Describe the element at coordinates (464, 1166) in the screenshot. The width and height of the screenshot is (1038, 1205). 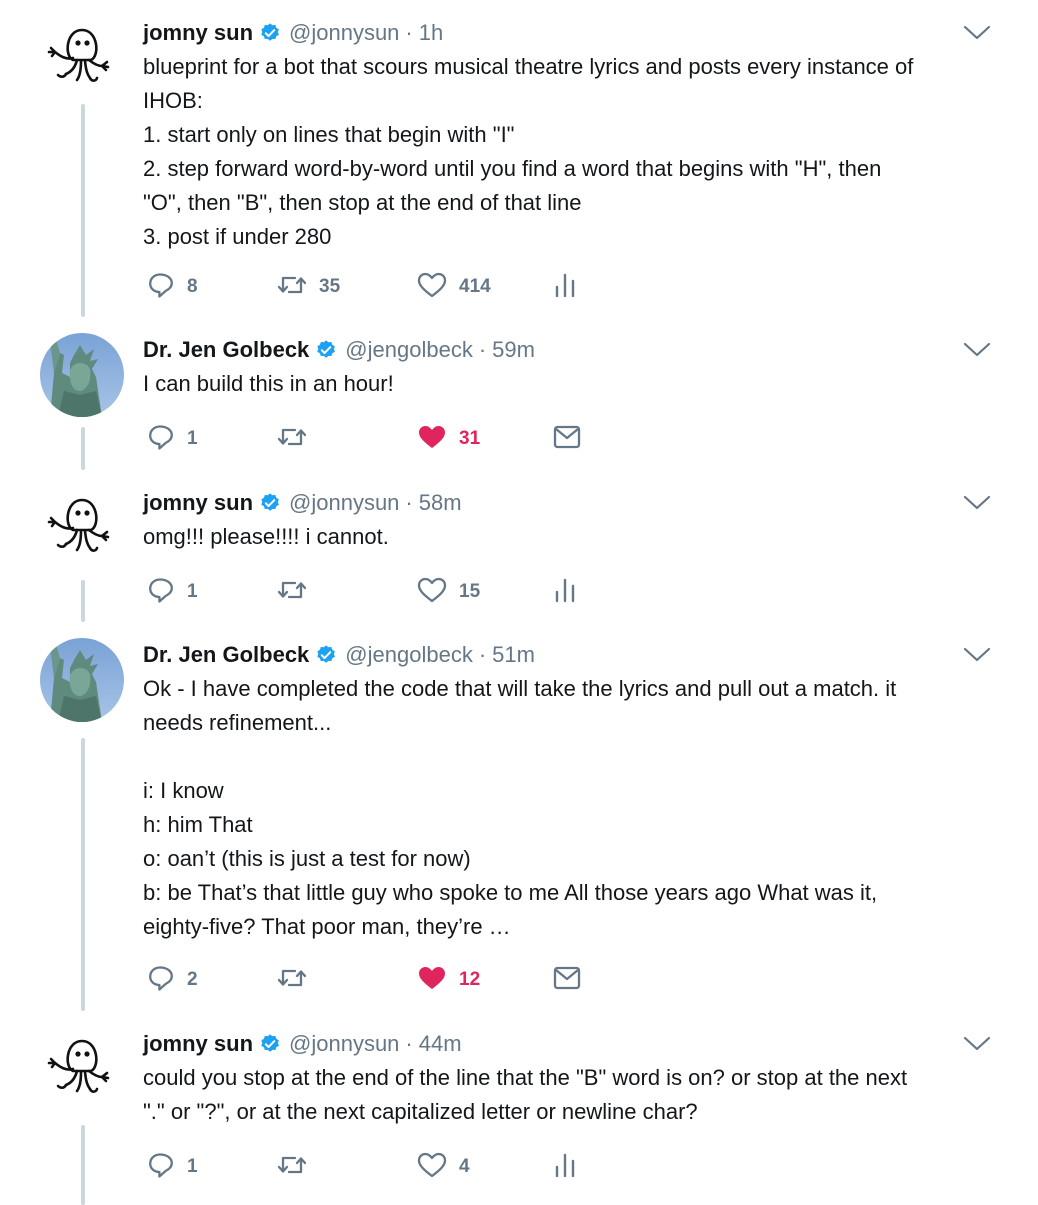
I see `like-count: 4` at that location.